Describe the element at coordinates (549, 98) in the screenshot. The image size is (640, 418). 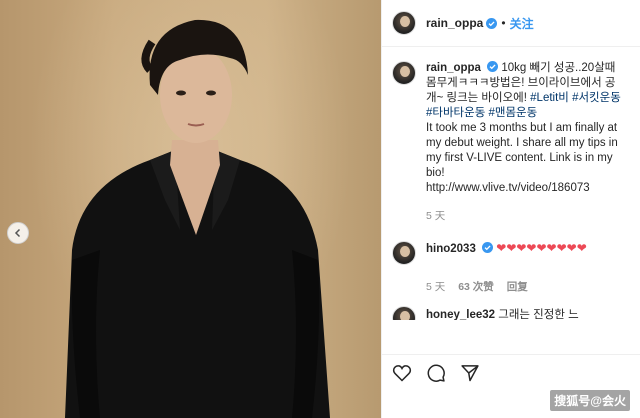
I see `hashtag-link: #Letit비` at that location.